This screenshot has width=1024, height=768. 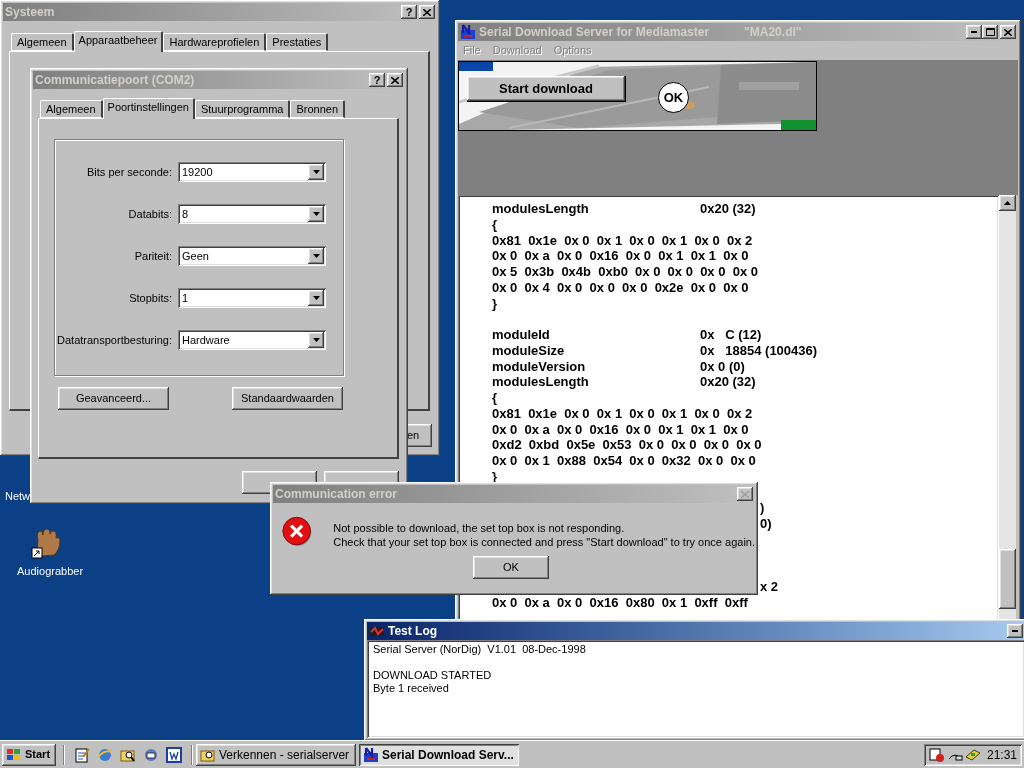 What do you see at coordinates (150, 214) in the screenshot?
I see `field-label: Databits:` at bounding box center [150, 214].